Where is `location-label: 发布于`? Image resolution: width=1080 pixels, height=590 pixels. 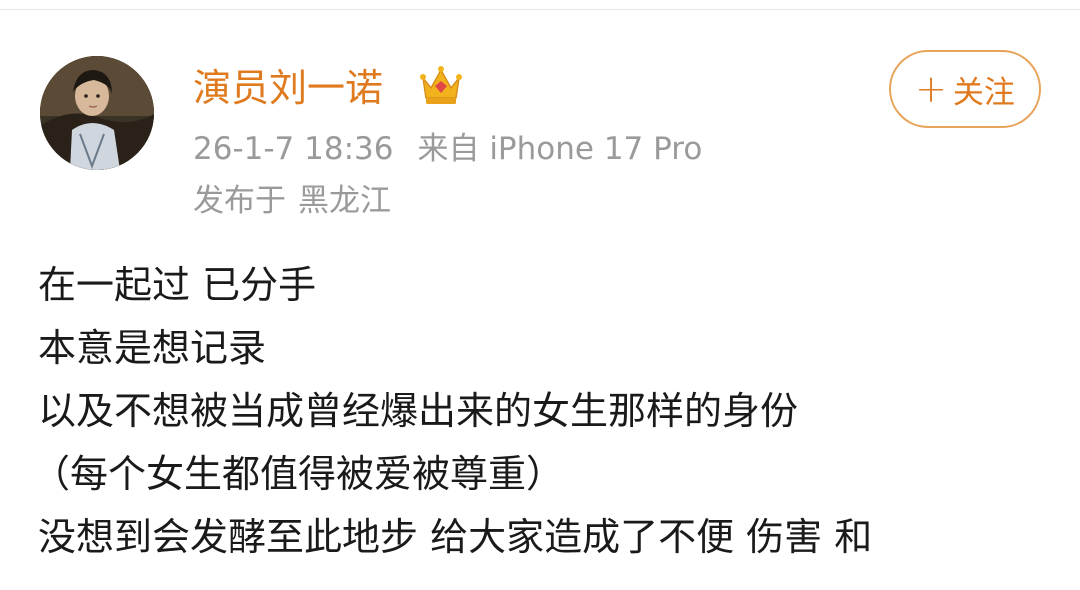 location-label: 发布于 is located at coordinates (239, 201).